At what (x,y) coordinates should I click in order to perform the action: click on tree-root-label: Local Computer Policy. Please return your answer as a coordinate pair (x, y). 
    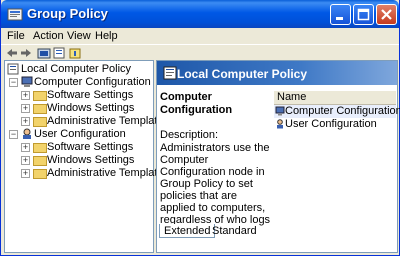
    Looking at the image, I should click on (76, 69).